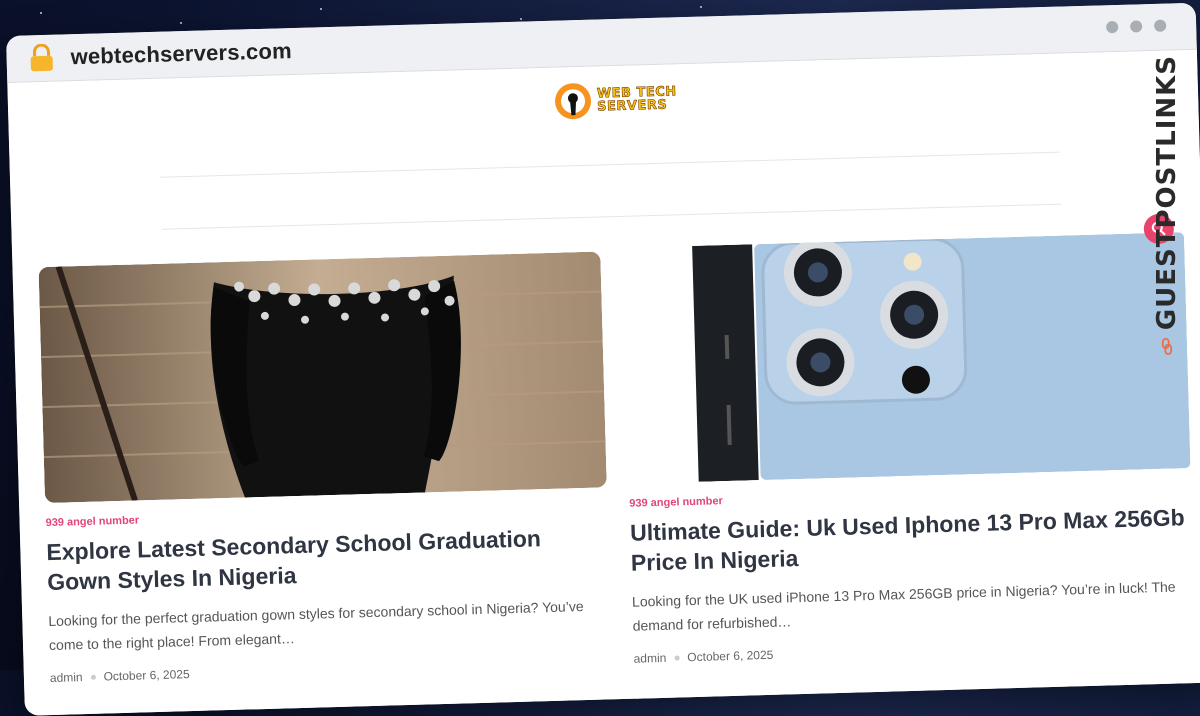 This screenshot has height=716, width=1200. I want to click on post-date: October 6, 2025, so click(730, 656).